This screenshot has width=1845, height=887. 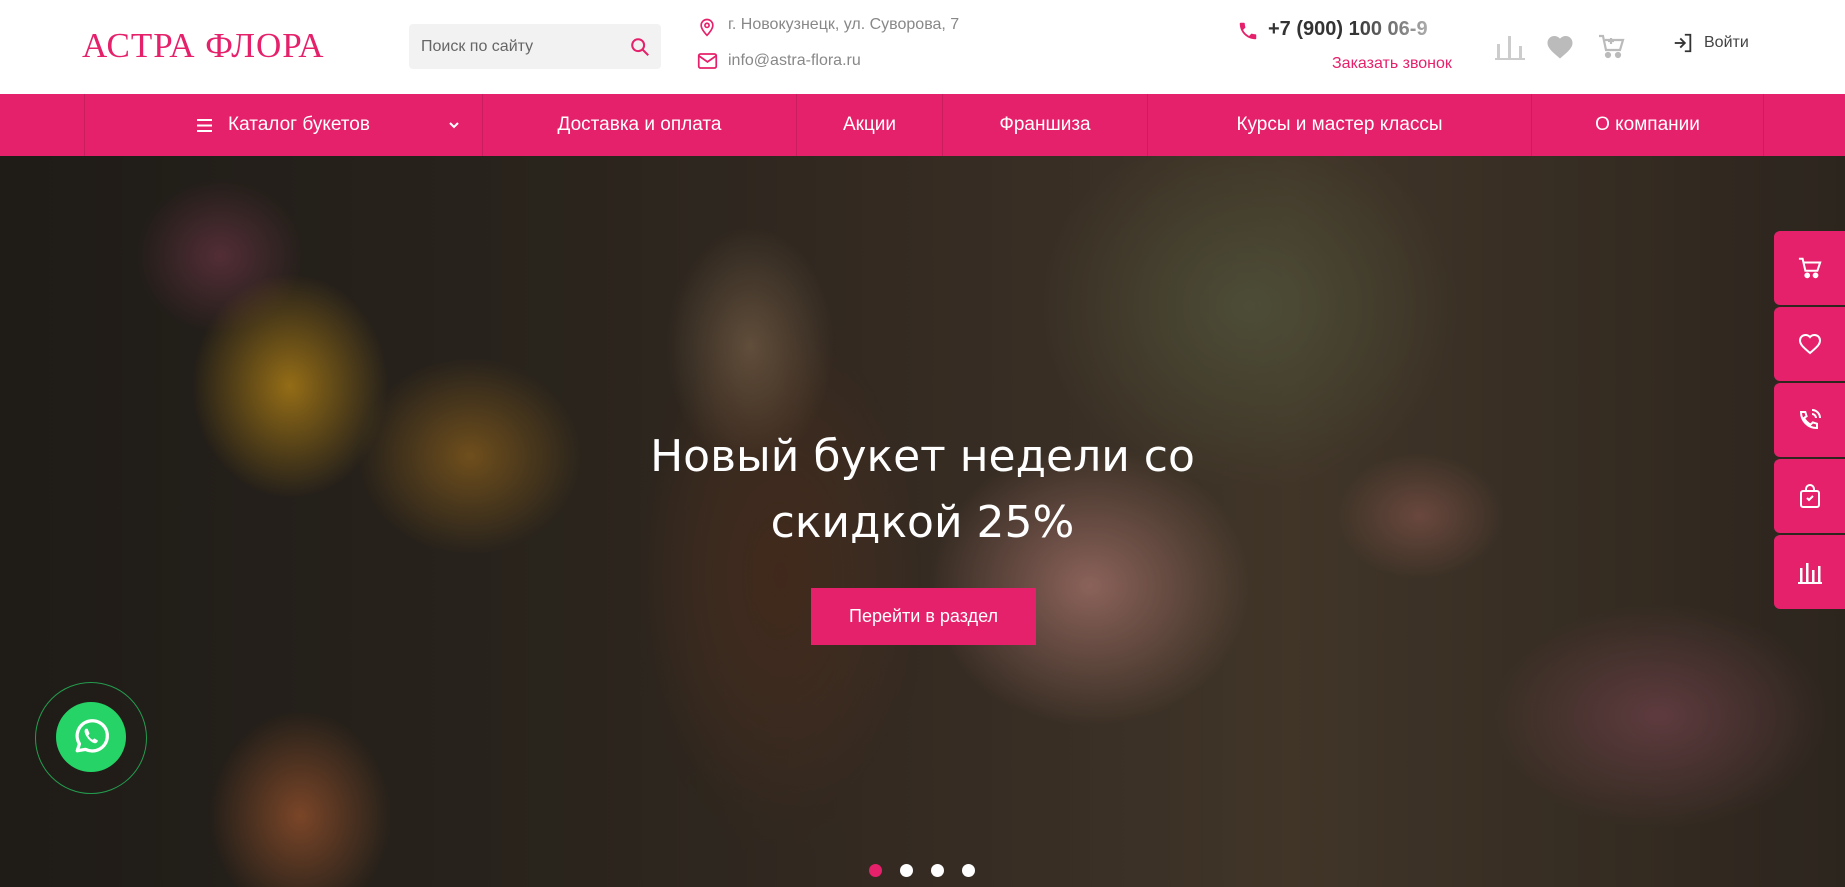 I want to click on mail-icon, so click(x=707, y=61).